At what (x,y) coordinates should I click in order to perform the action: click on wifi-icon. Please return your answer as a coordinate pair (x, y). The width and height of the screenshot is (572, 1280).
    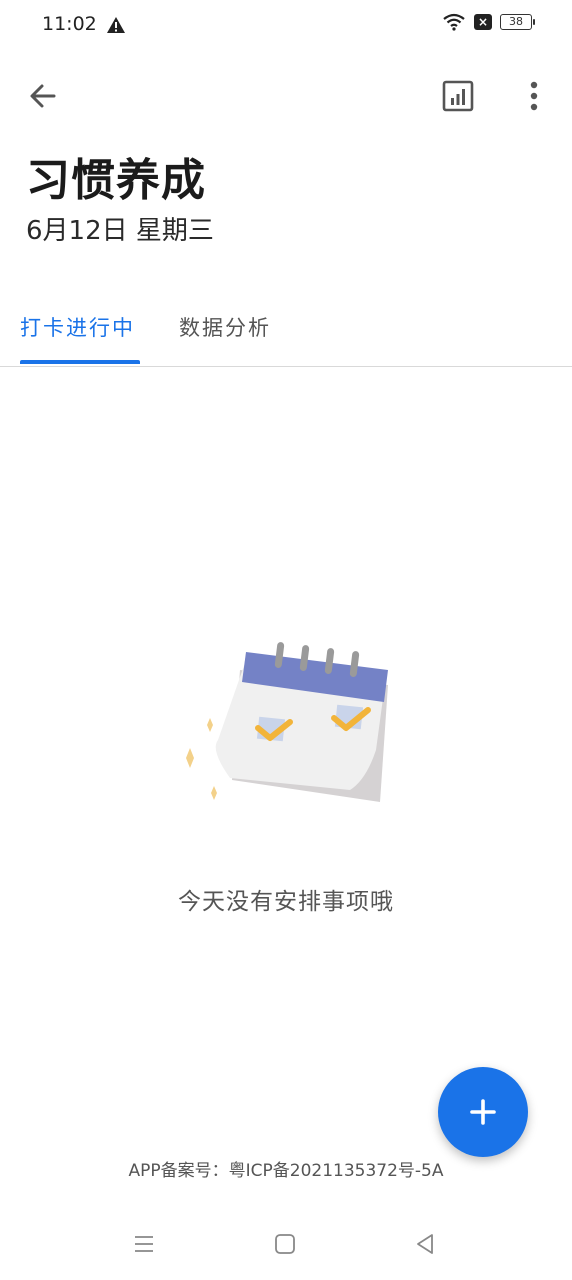
    Looking at the image, I should click on (454, 22).